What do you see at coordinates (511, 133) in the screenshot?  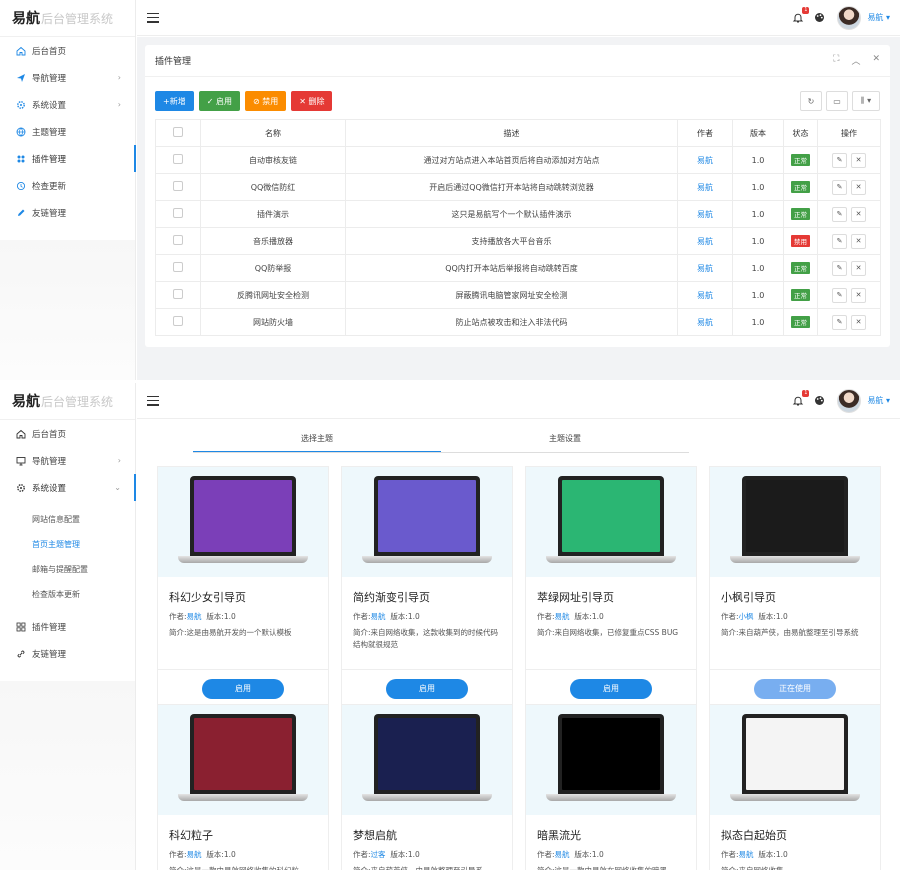 I see `column-header: 描述` at bounding box center [511, 133].